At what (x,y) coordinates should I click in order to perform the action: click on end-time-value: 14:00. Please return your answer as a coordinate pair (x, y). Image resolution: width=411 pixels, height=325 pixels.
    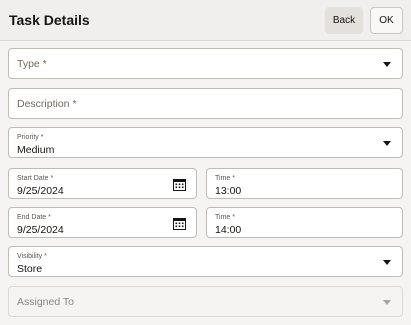
    Looking at the image, I should click on (228, 230).